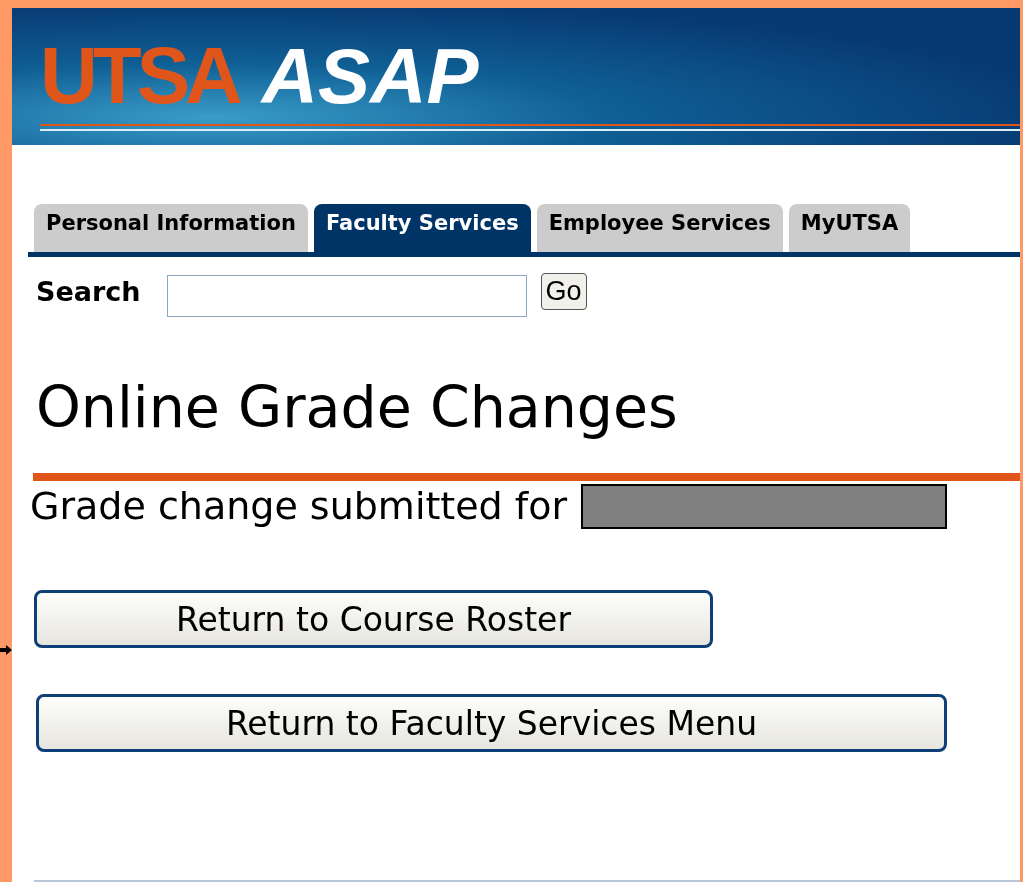 The height and width of the screenshot is (882, 1023). Describe the element at coordinates (422, 228) in the screenshot. I see `nav-tab: Faculty Services` at that location.